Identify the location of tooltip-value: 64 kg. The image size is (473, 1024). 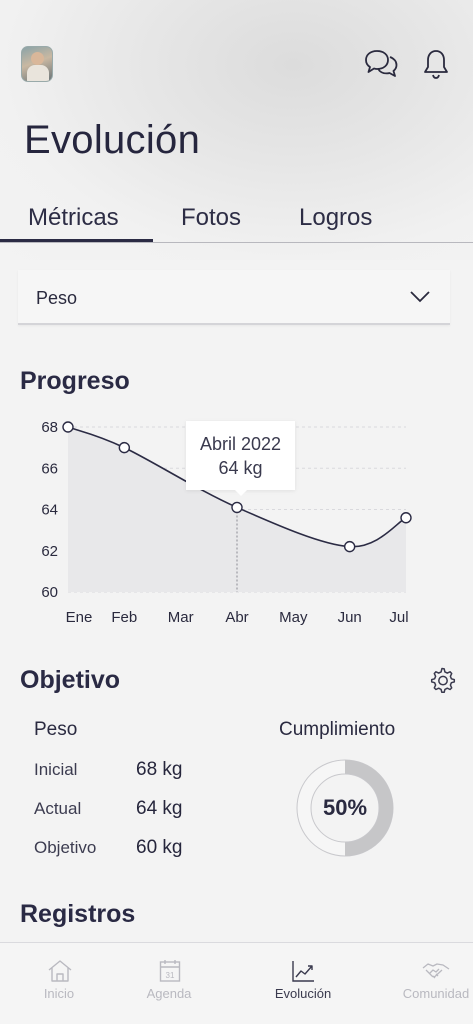
(240, 468).